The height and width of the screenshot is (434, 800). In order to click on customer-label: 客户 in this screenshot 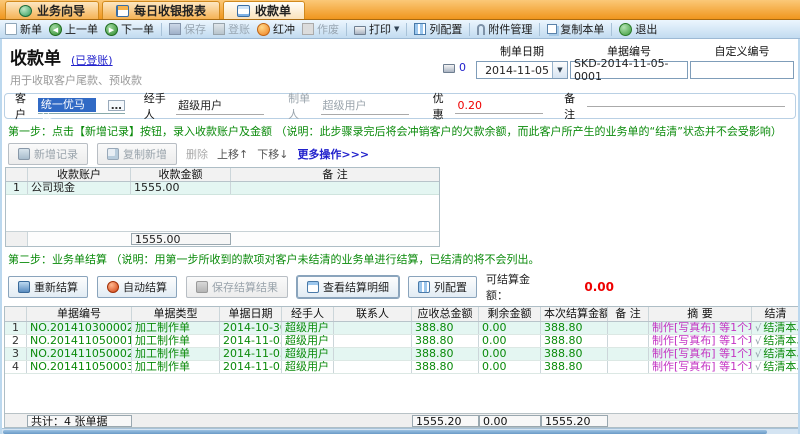, I will do `click(20, 106)`.